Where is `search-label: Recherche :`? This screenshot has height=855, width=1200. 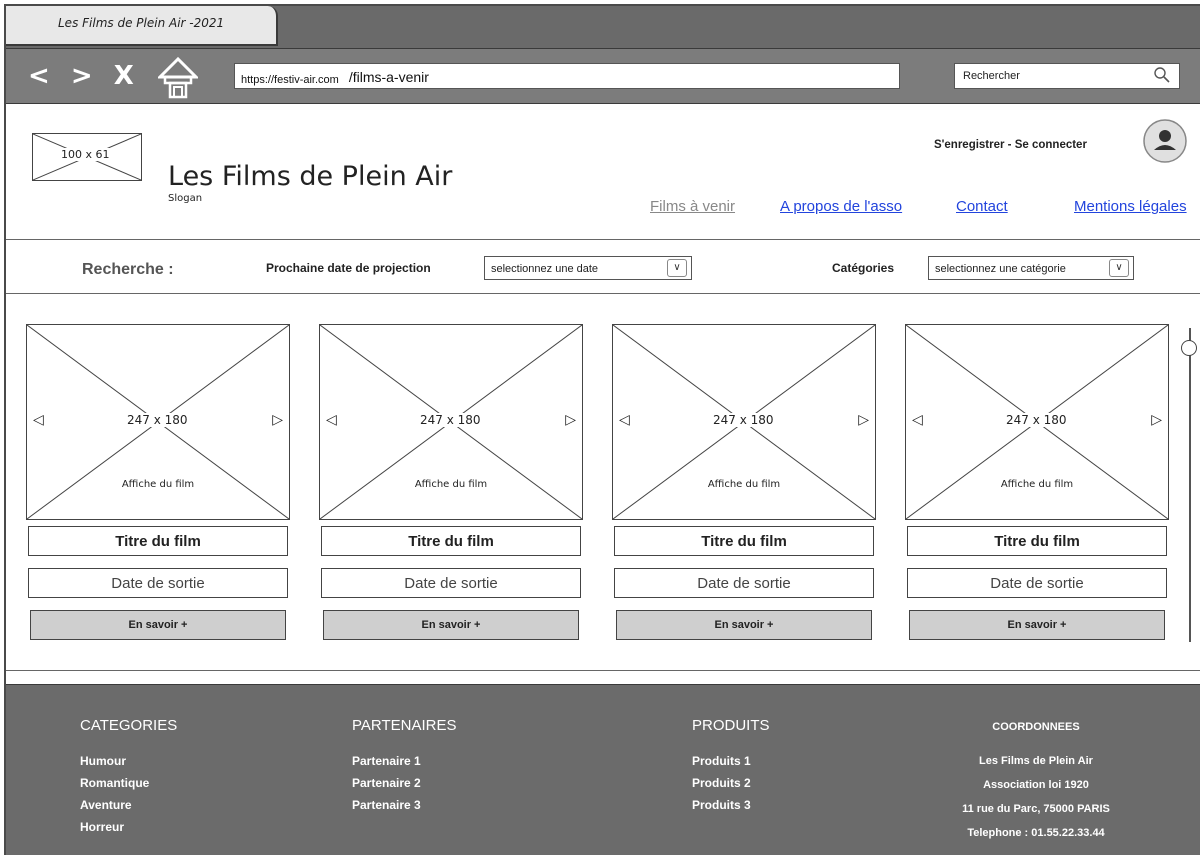 search-label: Recherche : is located at coordinates (128, 269).